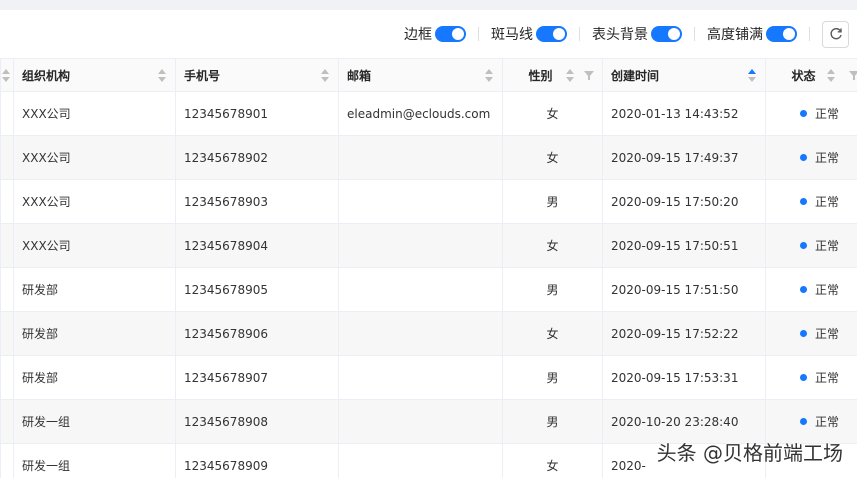  I want to click on toggle-header-bg: 表头背景, so click(637, 34).